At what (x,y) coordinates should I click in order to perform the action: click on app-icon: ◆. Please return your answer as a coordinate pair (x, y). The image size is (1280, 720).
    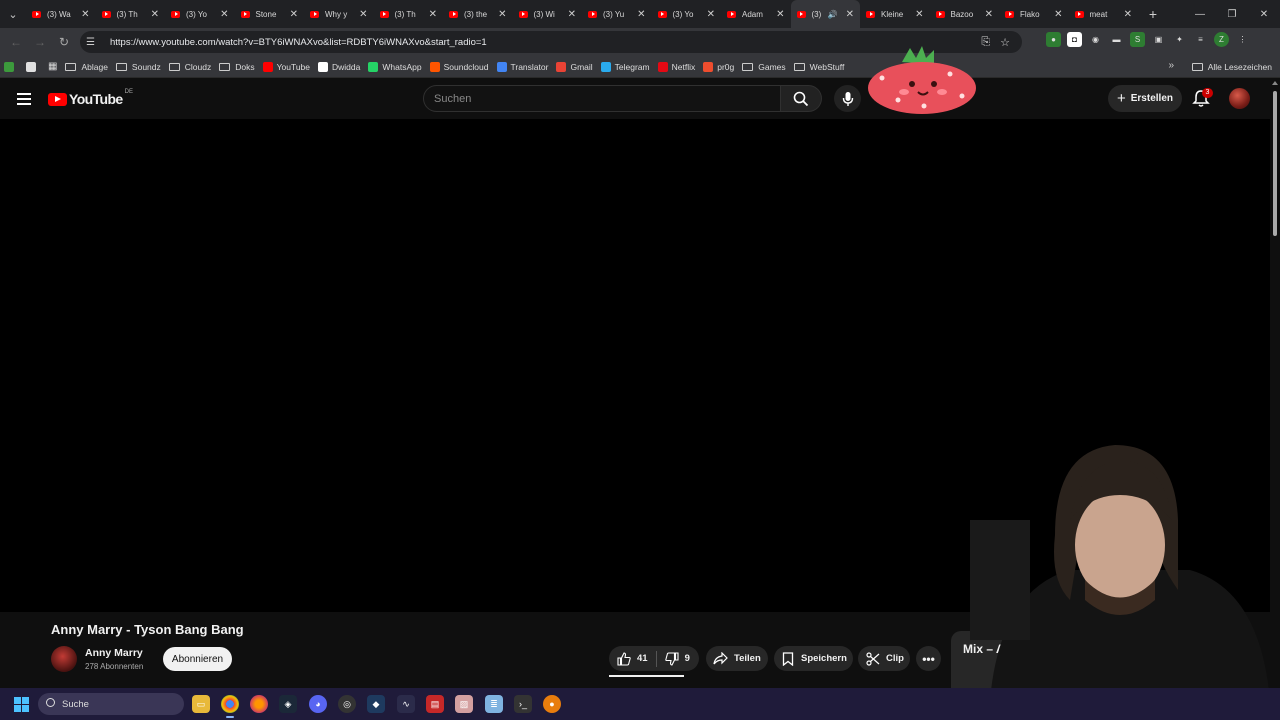
    Looking at the image, I should click on (376, 704).